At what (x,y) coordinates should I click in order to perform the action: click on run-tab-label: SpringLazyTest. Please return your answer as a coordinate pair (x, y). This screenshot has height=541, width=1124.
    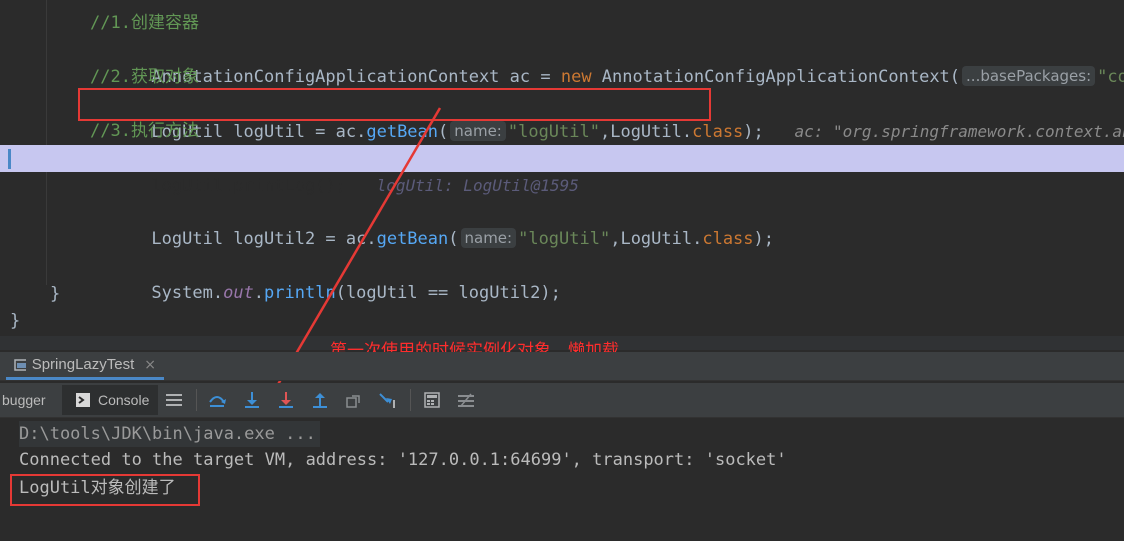
    Looking at the image, I should click on (83, 364).